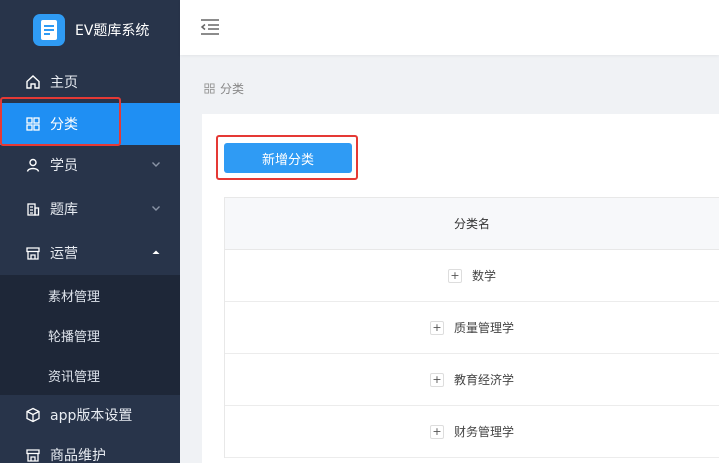 The image size is (719, 463). Describe the element at coordinates (64, 166) in the screenshot. I see `sidebar-item-label: 学员` at that location.